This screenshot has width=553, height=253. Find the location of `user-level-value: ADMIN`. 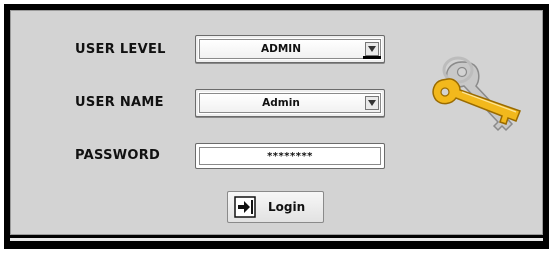

user-level-value: ADMIN is located at coordinates (281, 49).